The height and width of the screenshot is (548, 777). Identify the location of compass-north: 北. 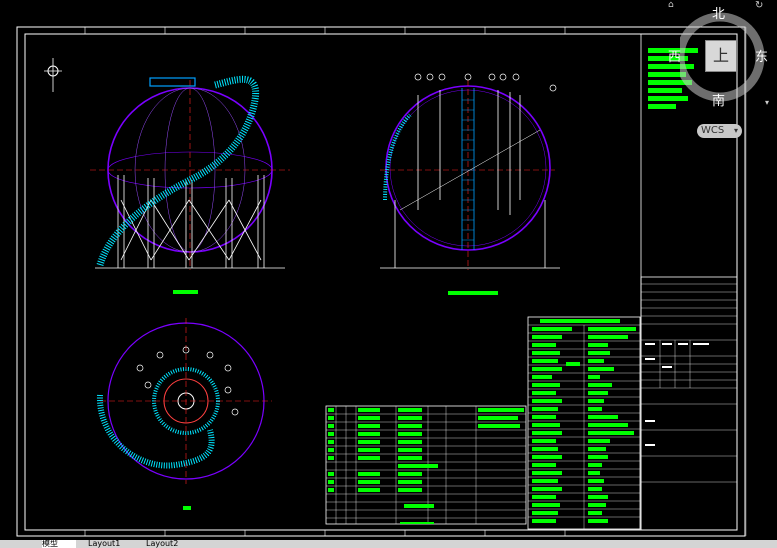
(718, 14).